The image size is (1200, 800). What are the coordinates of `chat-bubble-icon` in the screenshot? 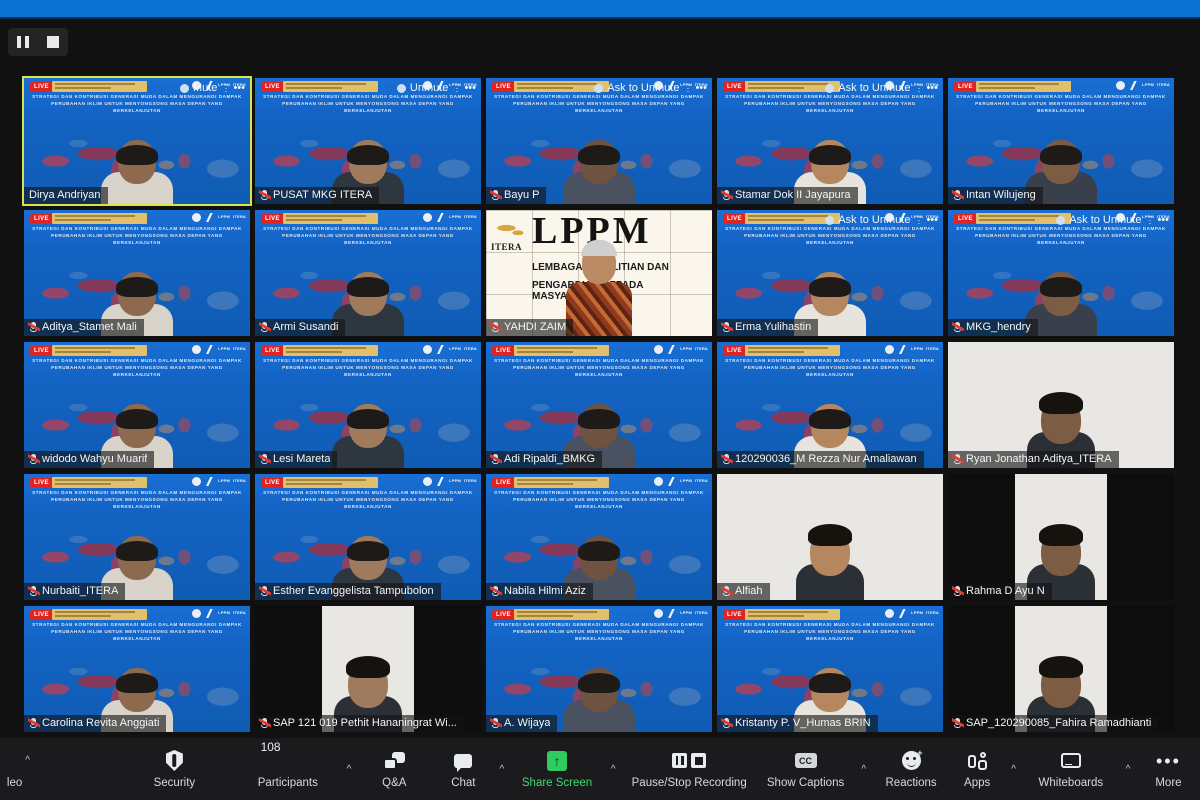 It's located at (463, 761).